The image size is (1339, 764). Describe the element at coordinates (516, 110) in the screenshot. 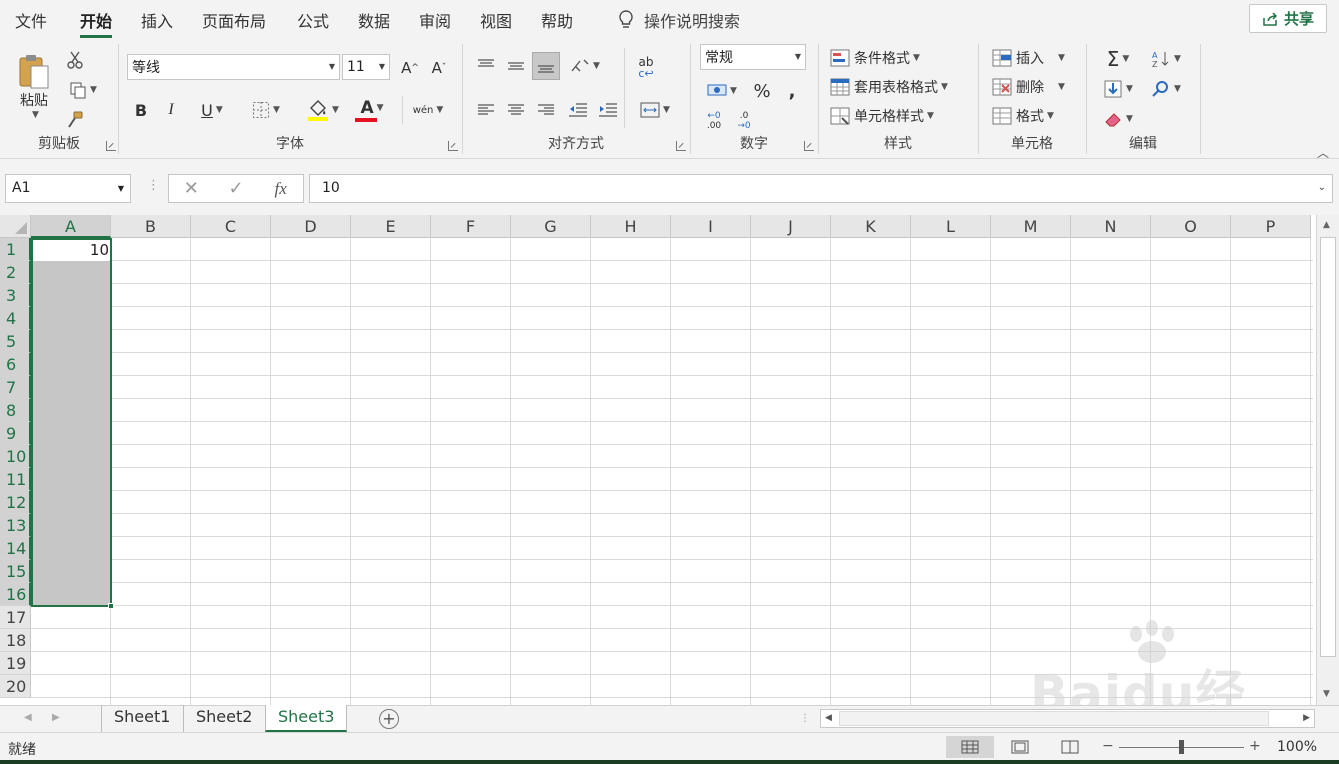

I see `align-center-button` at that location.